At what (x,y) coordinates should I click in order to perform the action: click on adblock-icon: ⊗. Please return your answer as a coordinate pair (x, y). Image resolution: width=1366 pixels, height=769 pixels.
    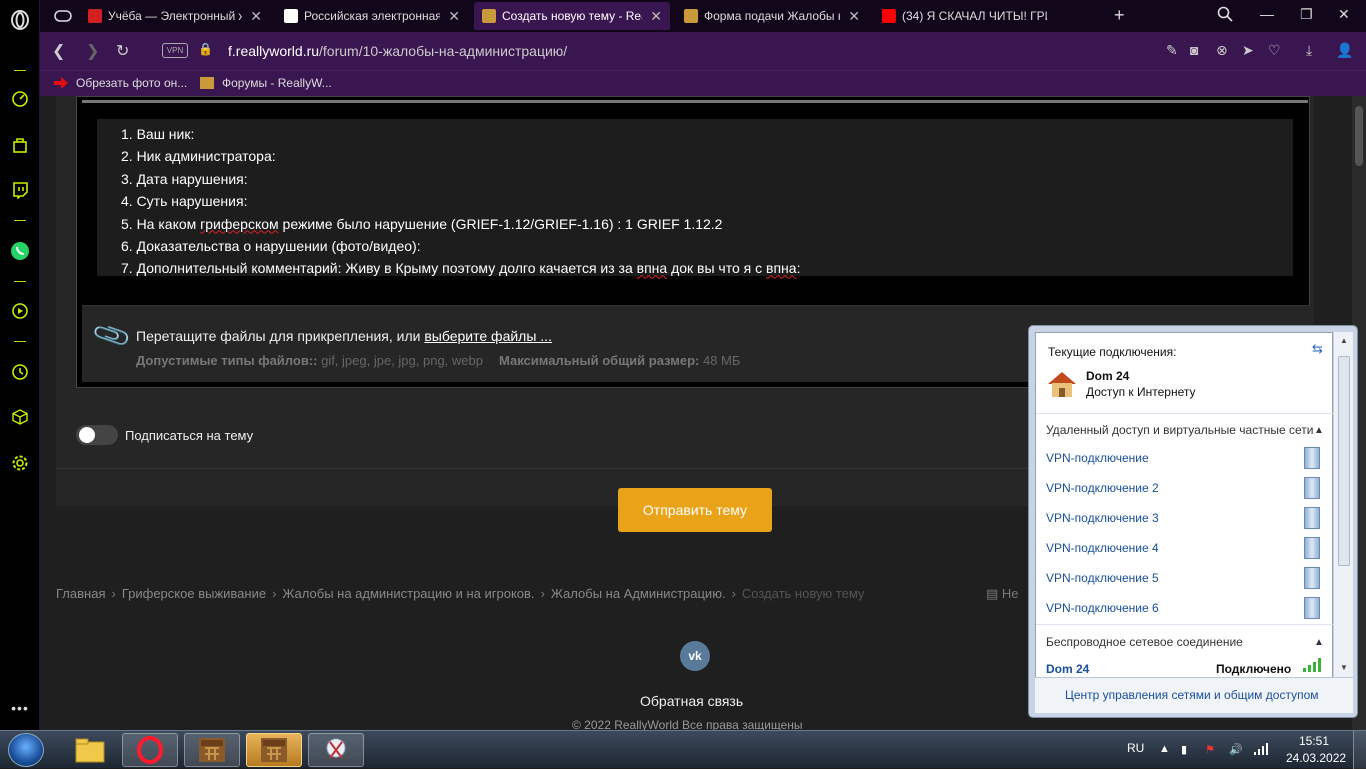
    Looking at the image, I should click on (1222, 50).